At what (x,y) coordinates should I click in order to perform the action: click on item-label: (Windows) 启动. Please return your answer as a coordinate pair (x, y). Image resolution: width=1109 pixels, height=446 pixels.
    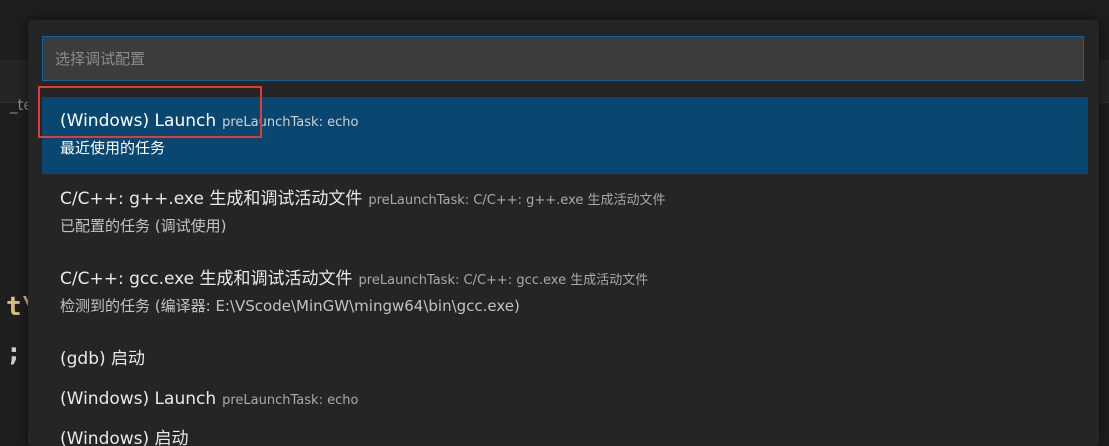
    Looking at the image, I should click on (124, 437).